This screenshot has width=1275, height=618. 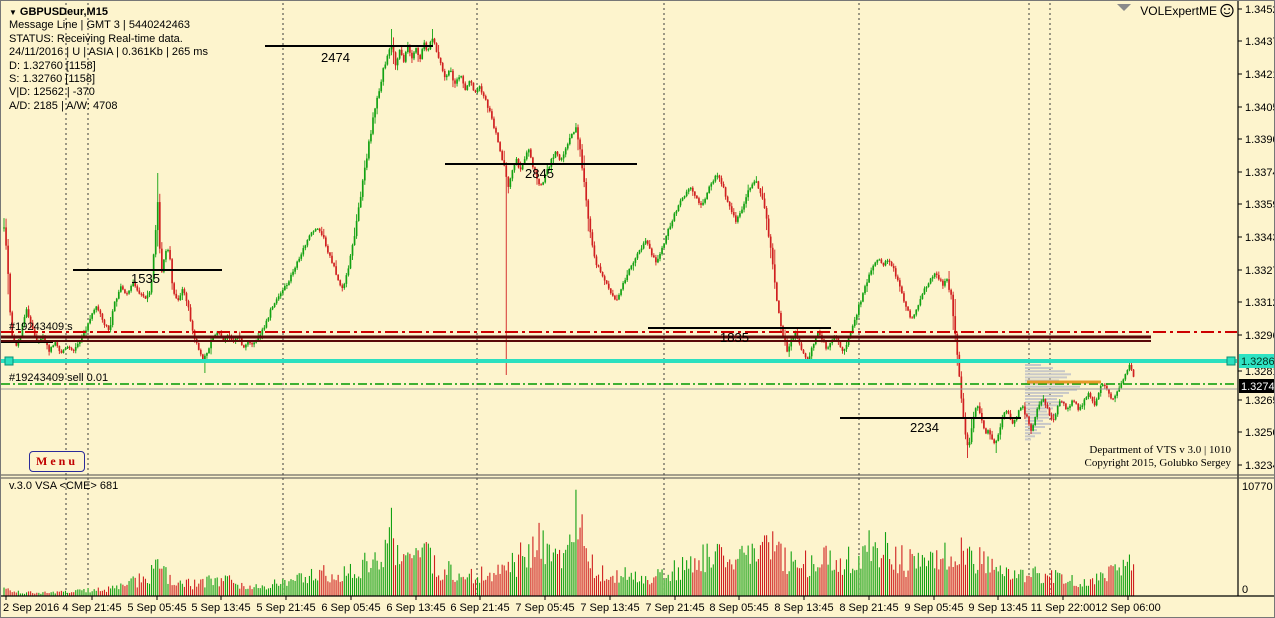 I want to click on annotation-label: 2845, so click(x=539, y=173).